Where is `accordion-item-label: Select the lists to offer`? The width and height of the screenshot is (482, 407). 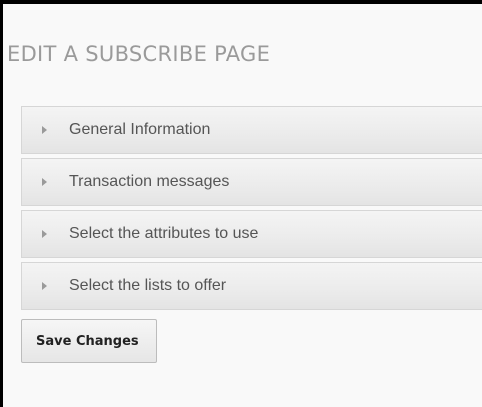
accordion-item-label: Select the lists to offer is located at coordinates (148, 285).